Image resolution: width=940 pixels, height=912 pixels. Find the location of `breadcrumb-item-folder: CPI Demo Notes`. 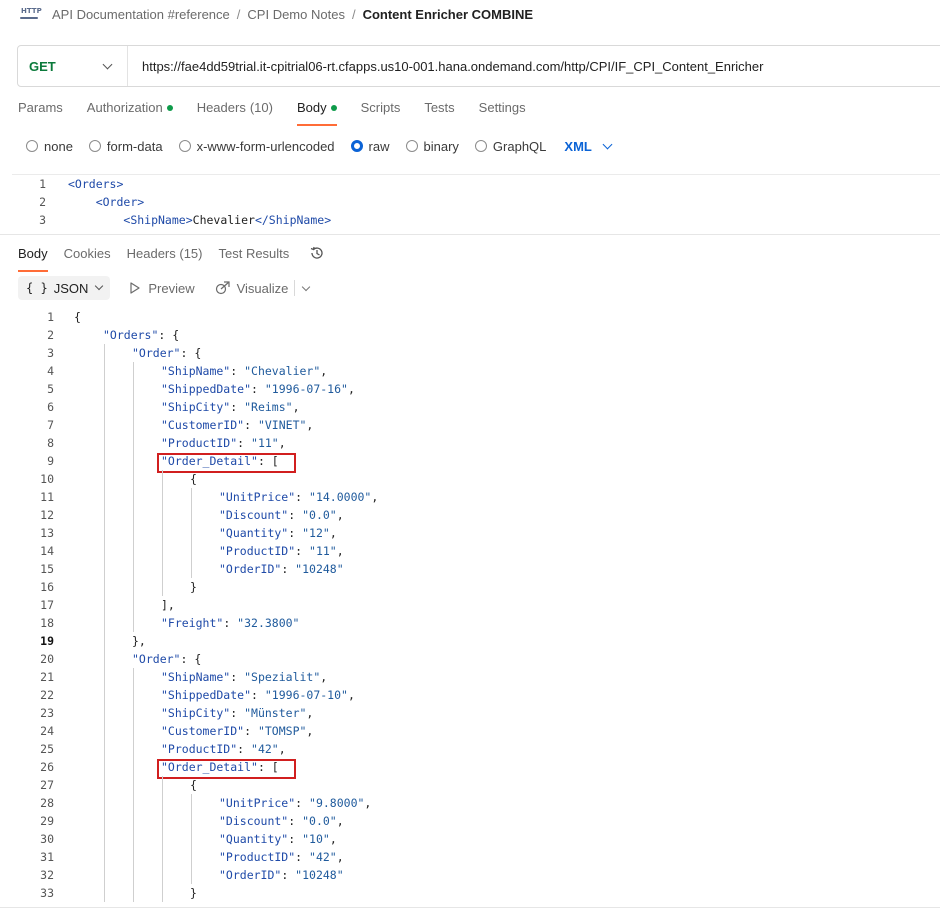

breadcrumb-item-folder: CPI Demo Notes is located at coordinates (296, 14).